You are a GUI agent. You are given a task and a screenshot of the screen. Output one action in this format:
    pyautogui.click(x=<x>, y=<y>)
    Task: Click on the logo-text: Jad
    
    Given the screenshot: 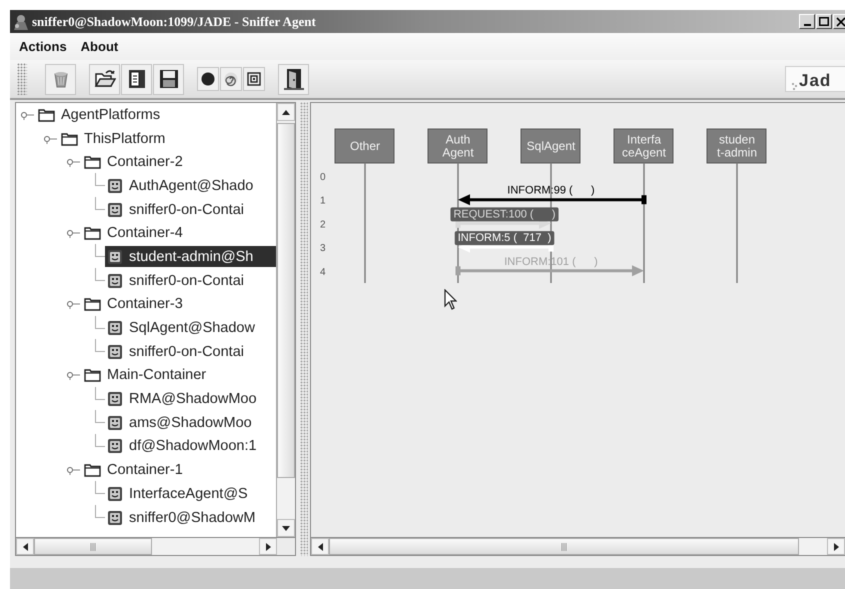 What is the action you would take?
    pyautogui.click(x=815, y=81)
    